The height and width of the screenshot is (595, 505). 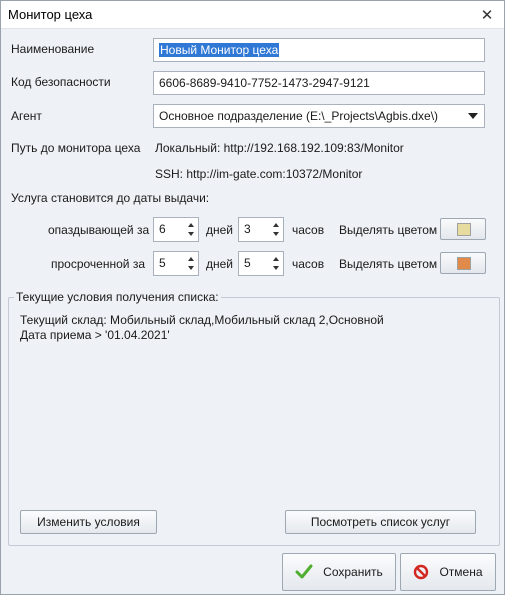 What do you see at coordinates (319, 50) in the screenshot?
I see `name-input: Новый Монитор цеха` at bounding box center [319, 50].